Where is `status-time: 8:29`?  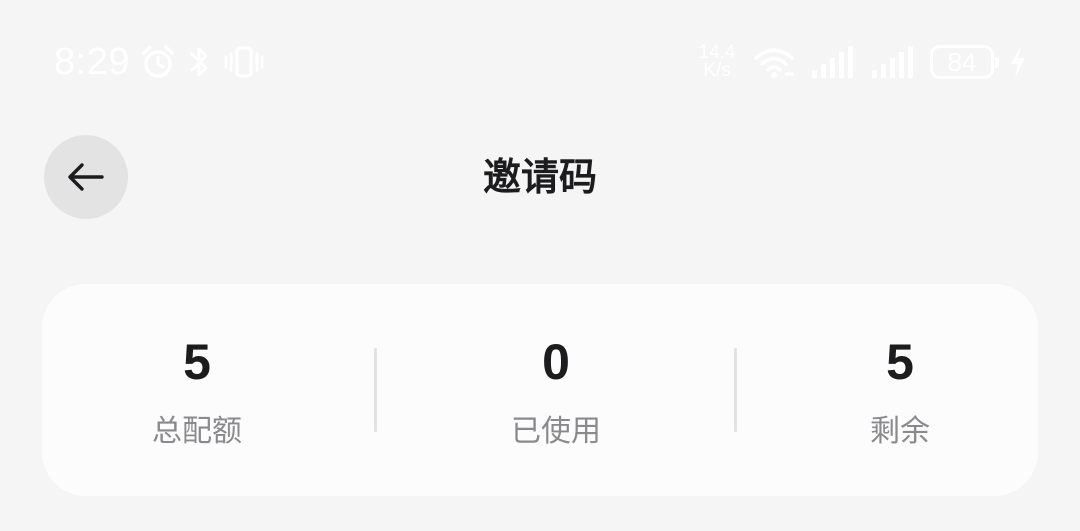 status-time: 8:29 is located at coordinates (92, 61).